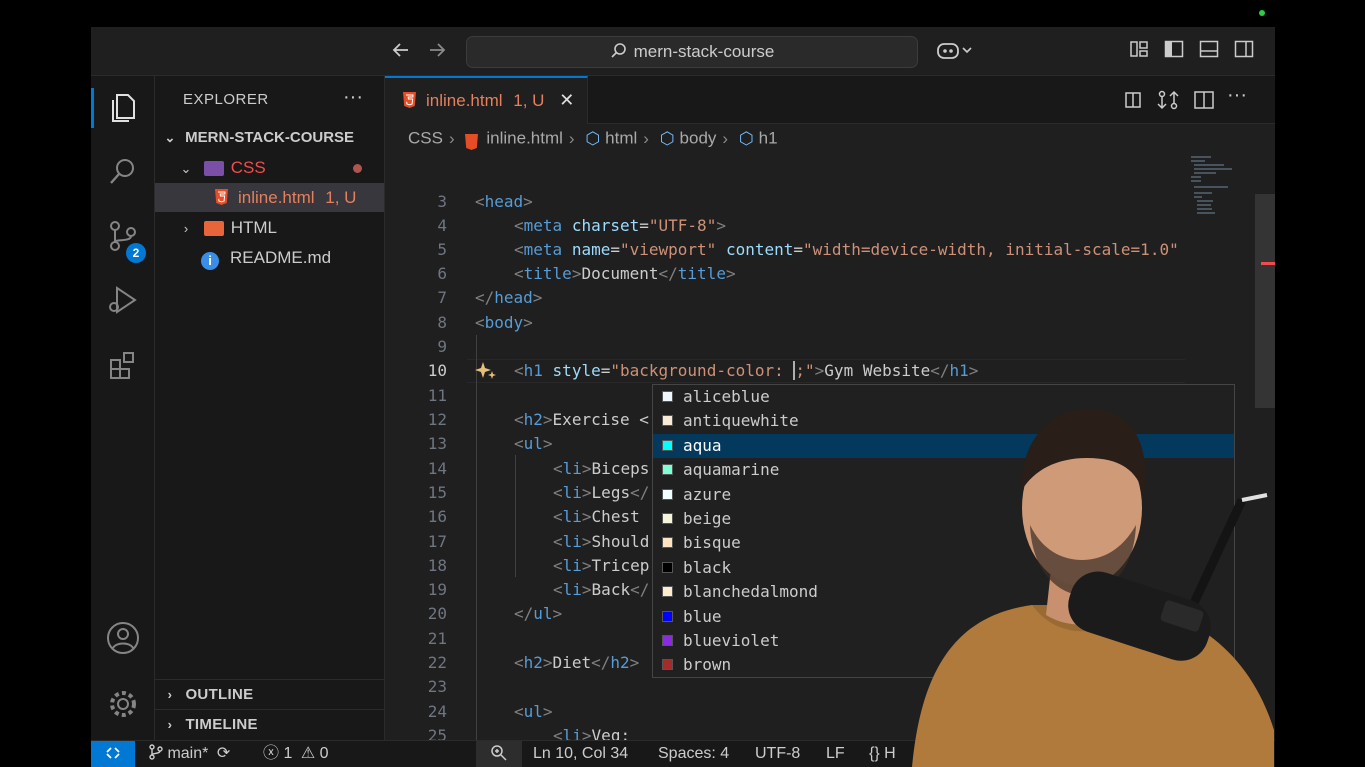 The image size is (1365, 767). Describe the element at coordinates (123, 638) in the screenshot. I see `accounts-icon` at that location.